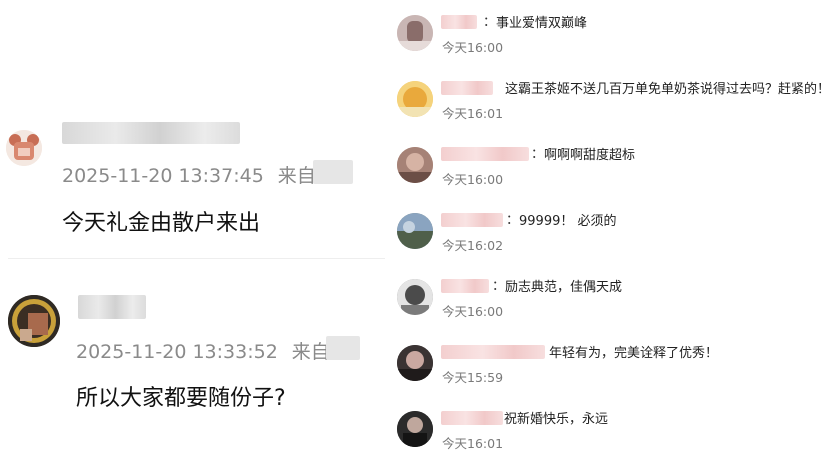  I want to click on comment-item: ： 励志典范，佳偶天成 今天16:00, so click(603, 304).